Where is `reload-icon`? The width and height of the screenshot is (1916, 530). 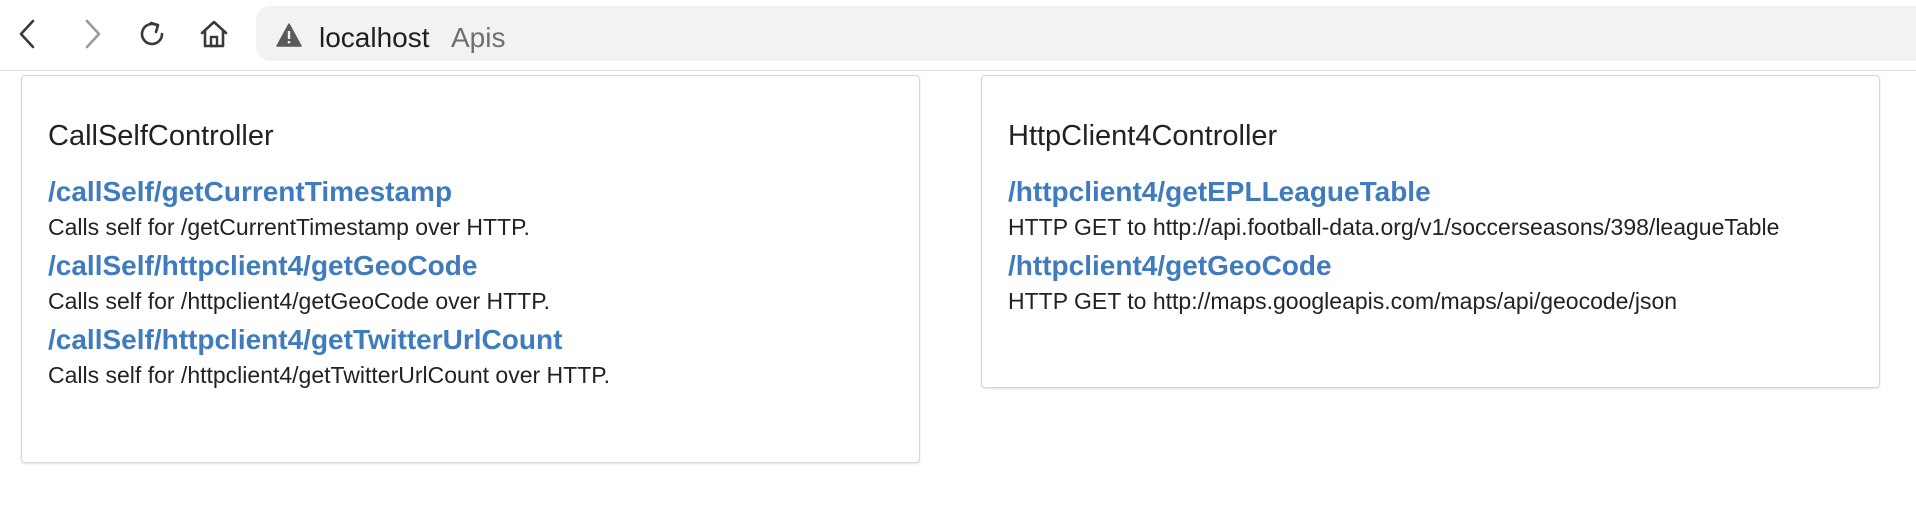 reload-icon is located at coordinates (152, 33).